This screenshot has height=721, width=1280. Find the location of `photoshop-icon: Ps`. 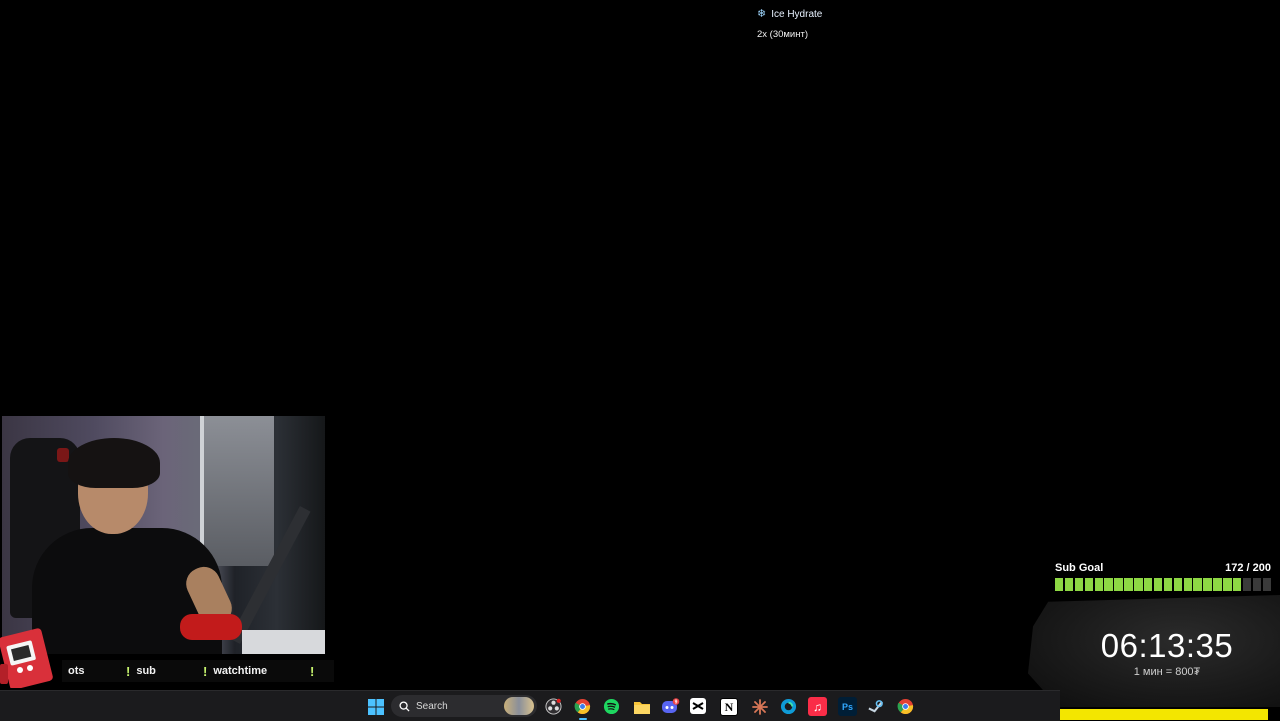

photoshop-icon: Ps is located at coordinates (847, 706).